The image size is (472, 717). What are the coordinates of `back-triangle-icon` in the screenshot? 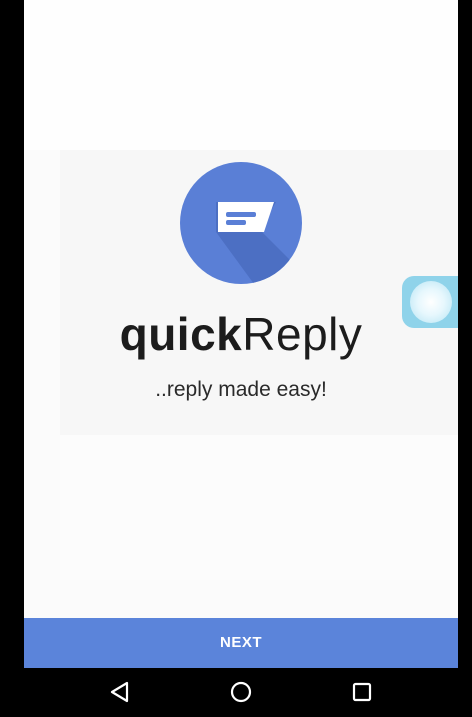 It's located at (119, 692).